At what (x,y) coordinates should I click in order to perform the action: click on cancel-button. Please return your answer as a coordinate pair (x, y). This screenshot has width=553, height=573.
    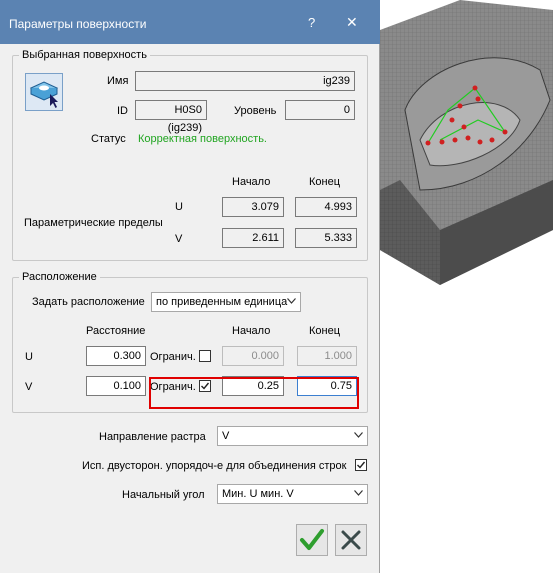
    Looking at the image, I should click on (351, 540).